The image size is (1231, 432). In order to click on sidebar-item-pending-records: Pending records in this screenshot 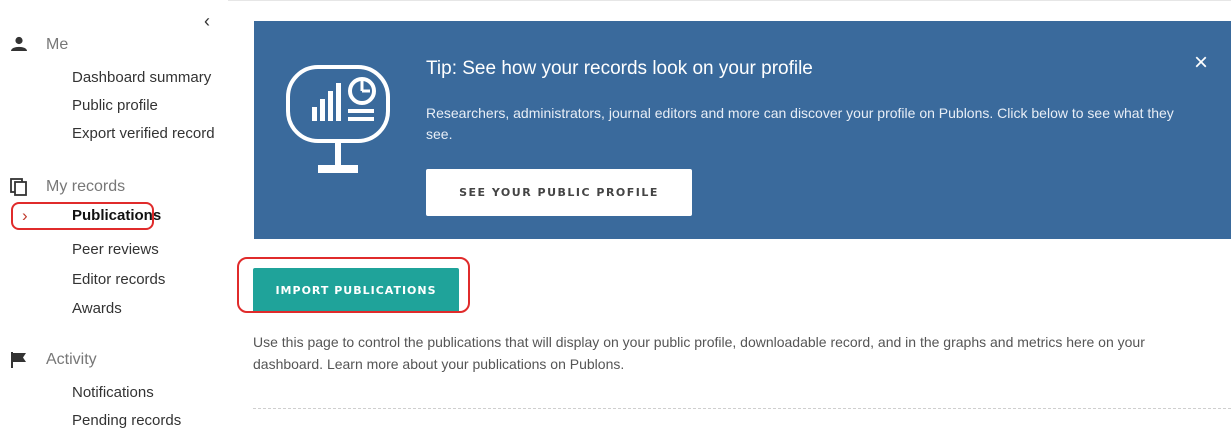, I will do `click(126, 421)`.